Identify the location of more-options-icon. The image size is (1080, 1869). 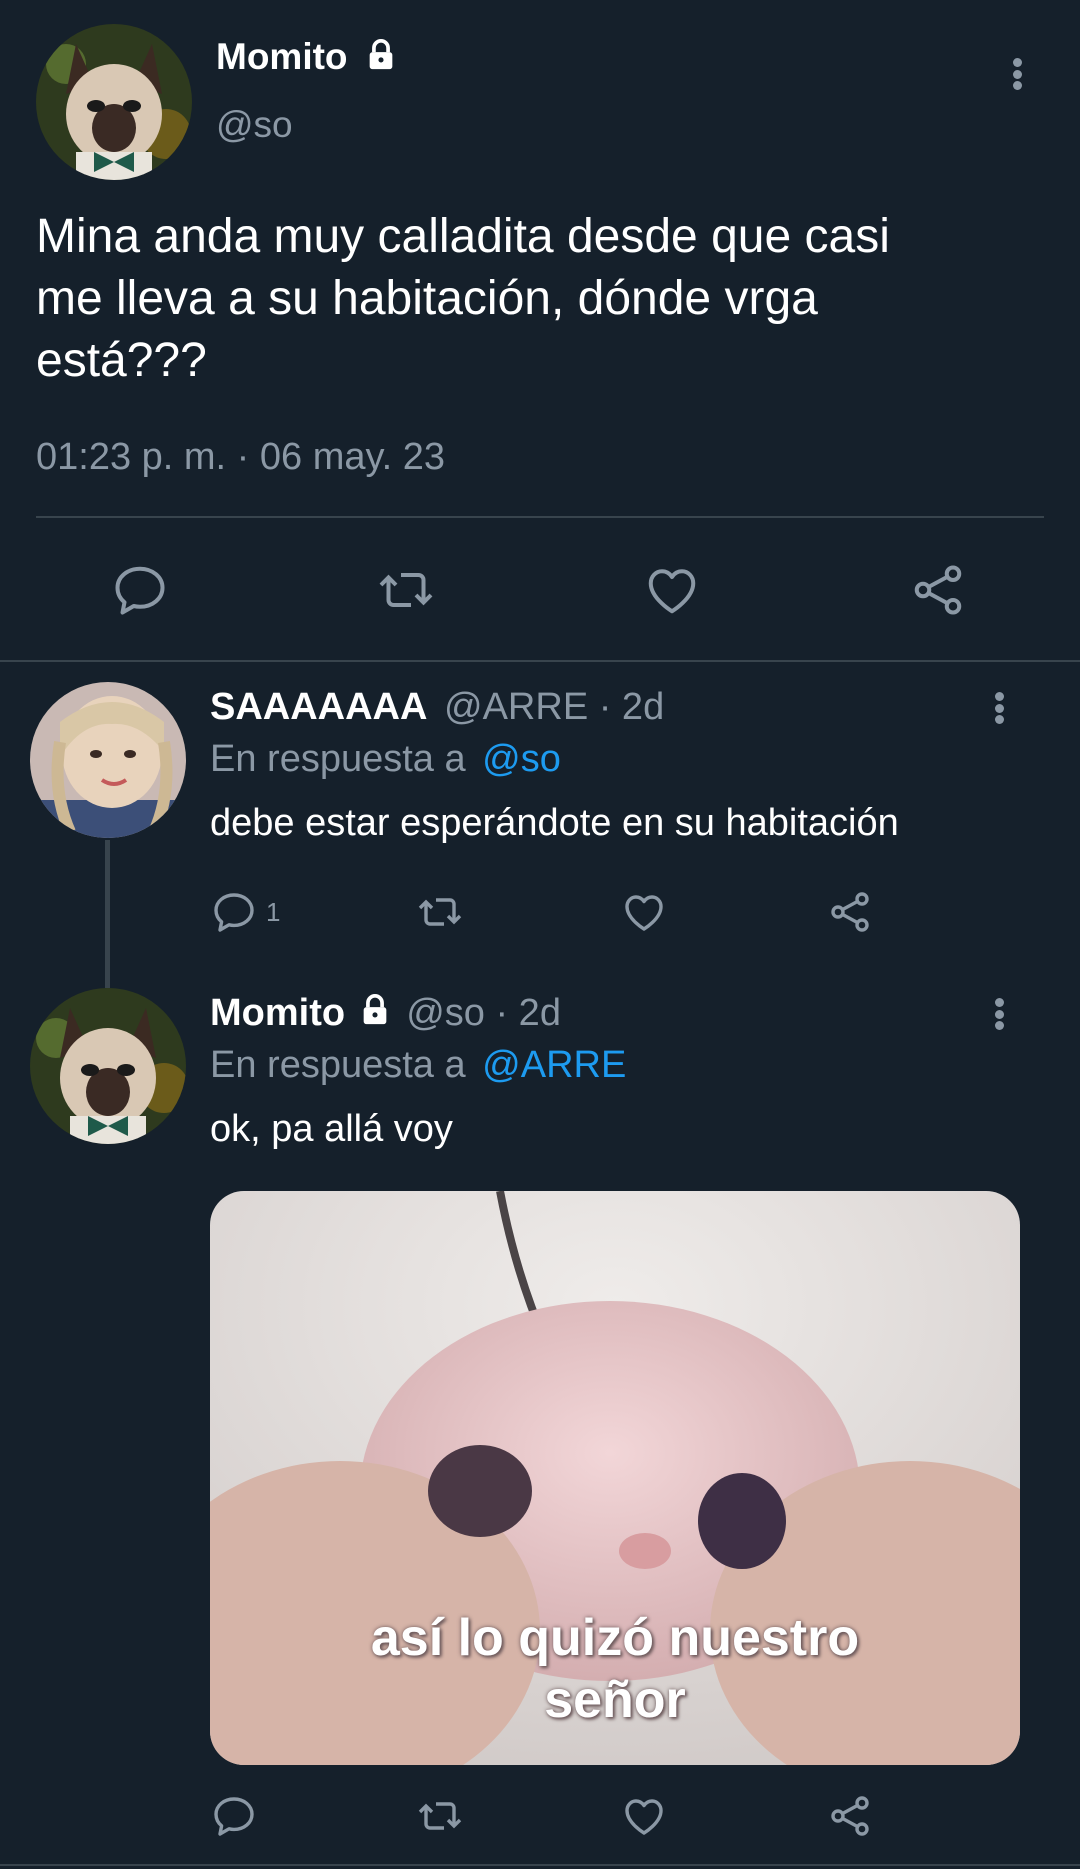
(1017, 74).